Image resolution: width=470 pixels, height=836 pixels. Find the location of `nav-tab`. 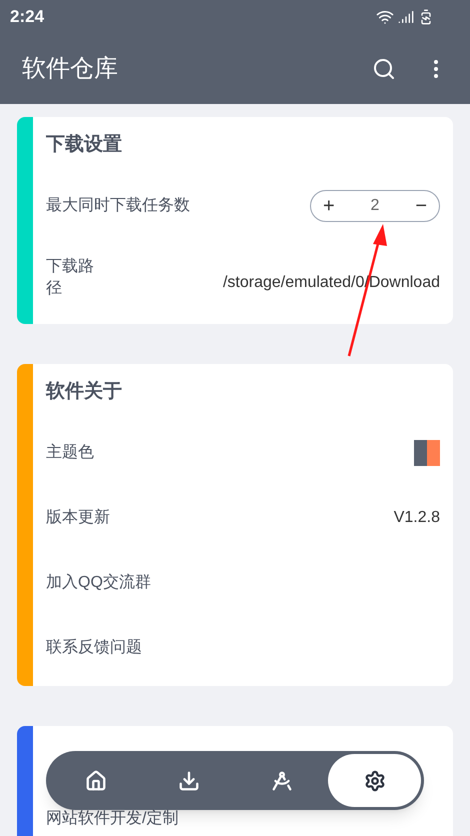

nav-tab is located at coordinates (374, 780).